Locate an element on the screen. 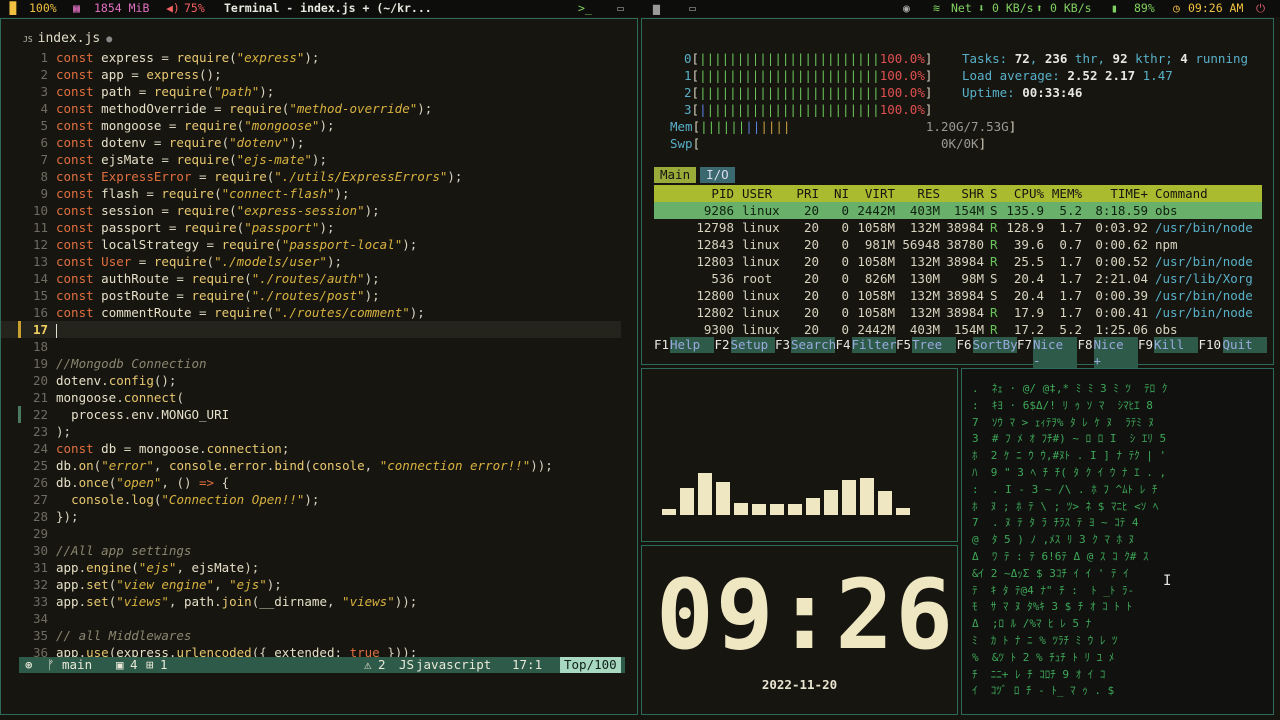 The width and height of the screenshot is (1280, 720). fkey-action: Nice + is located at coordinates (1115, 353).